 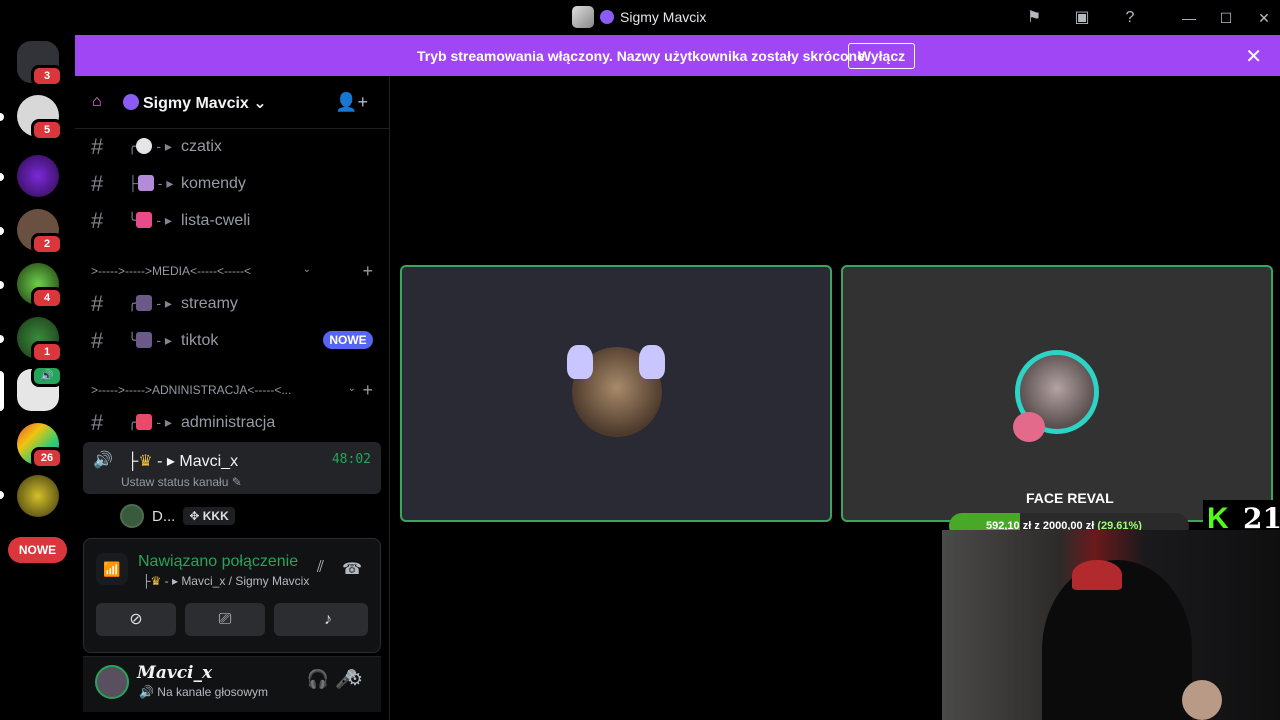 I want to click on channel-lista-cweli: # ╰ - ▸ lista-cweli, so click(x=232, y=220).